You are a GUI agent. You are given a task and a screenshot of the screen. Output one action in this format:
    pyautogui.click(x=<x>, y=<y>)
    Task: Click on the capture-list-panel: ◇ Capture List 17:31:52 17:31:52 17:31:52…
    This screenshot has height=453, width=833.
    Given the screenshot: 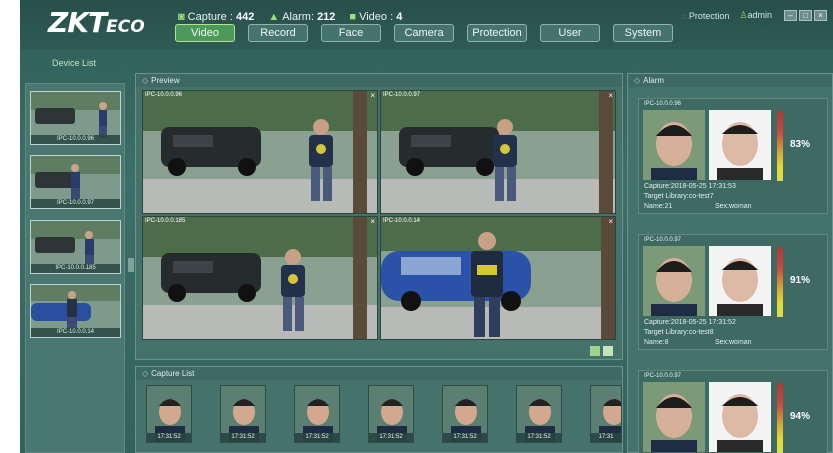 What is the action you would take?
    pyautogui.click(x=379, y=409)
    